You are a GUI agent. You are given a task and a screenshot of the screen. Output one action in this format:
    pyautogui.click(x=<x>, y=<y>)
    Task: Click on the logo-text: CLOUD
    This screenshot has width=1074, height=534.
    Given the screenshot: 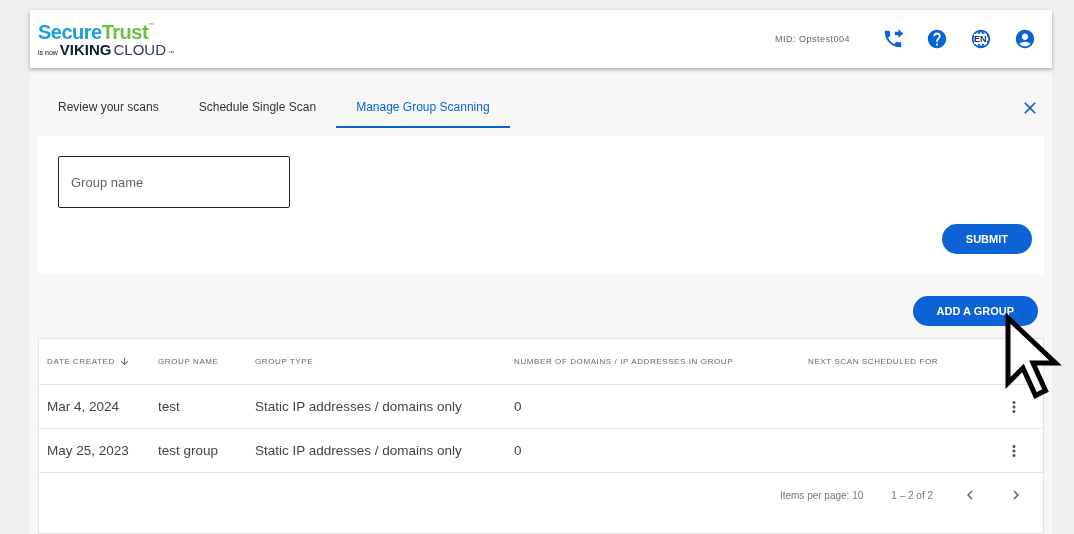 What is the action you would take?
    pyautogui.click(x=140, y=49)
    